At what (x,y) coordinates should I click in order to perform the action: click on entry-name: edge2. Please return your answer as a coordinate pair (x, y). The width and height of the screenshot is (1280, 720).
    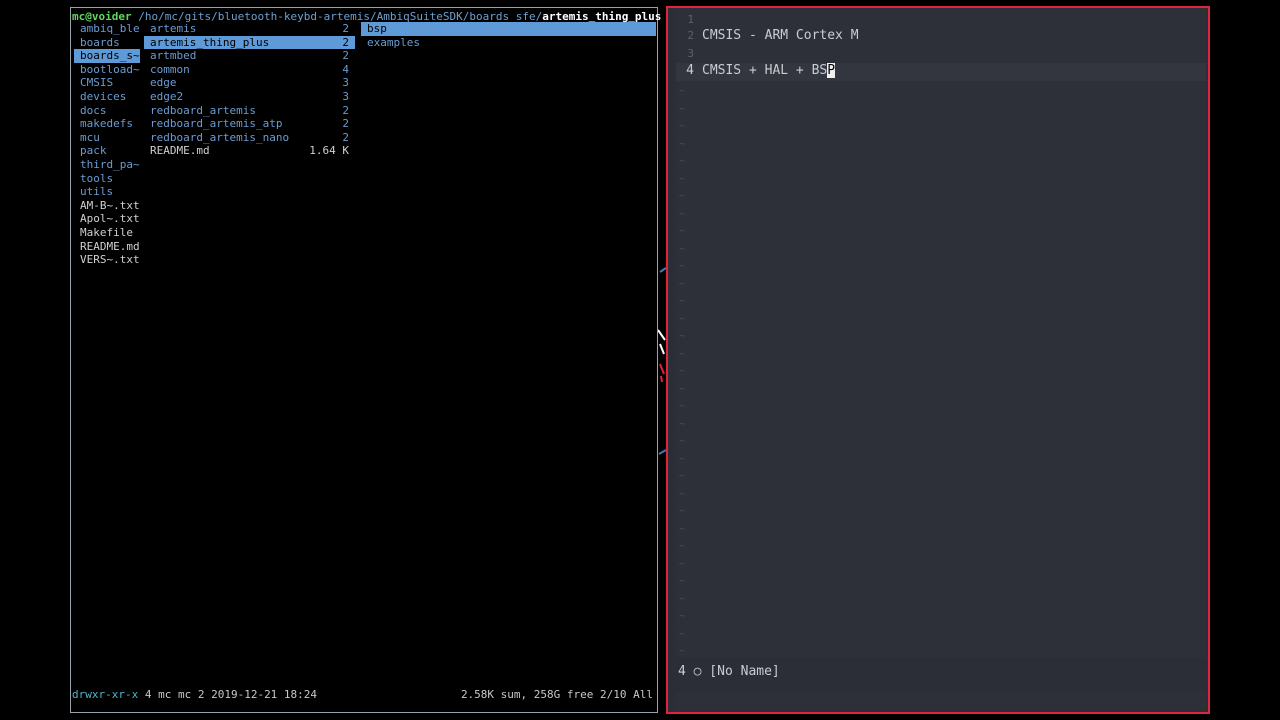
    Looking at the image, I should click on (167, 96).